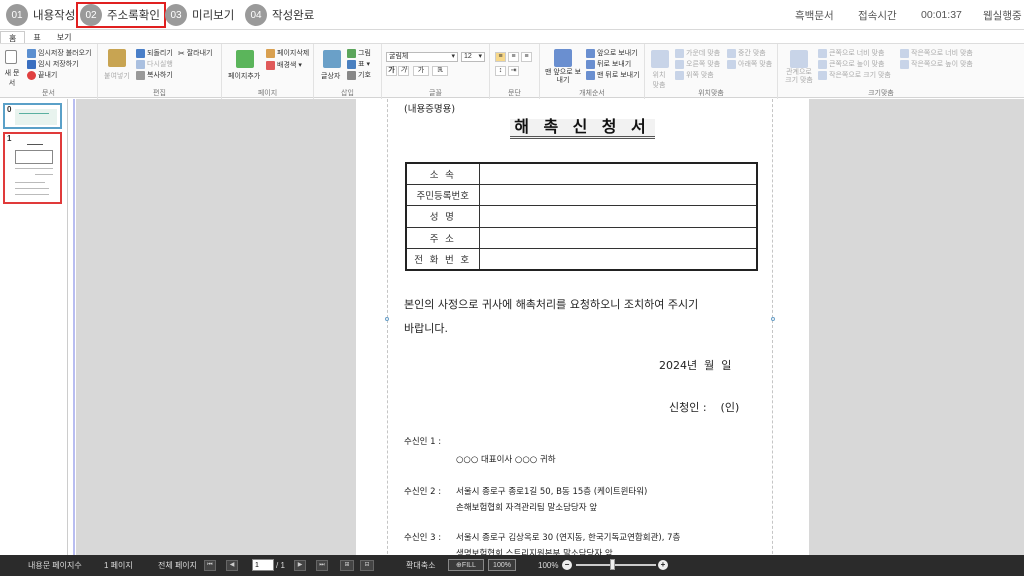 The width and height of the screenshot is (1024, 576). Describe the element at coordinates (154, 75) in the screenshot. I see `copy-button: 복사하기` at that location.